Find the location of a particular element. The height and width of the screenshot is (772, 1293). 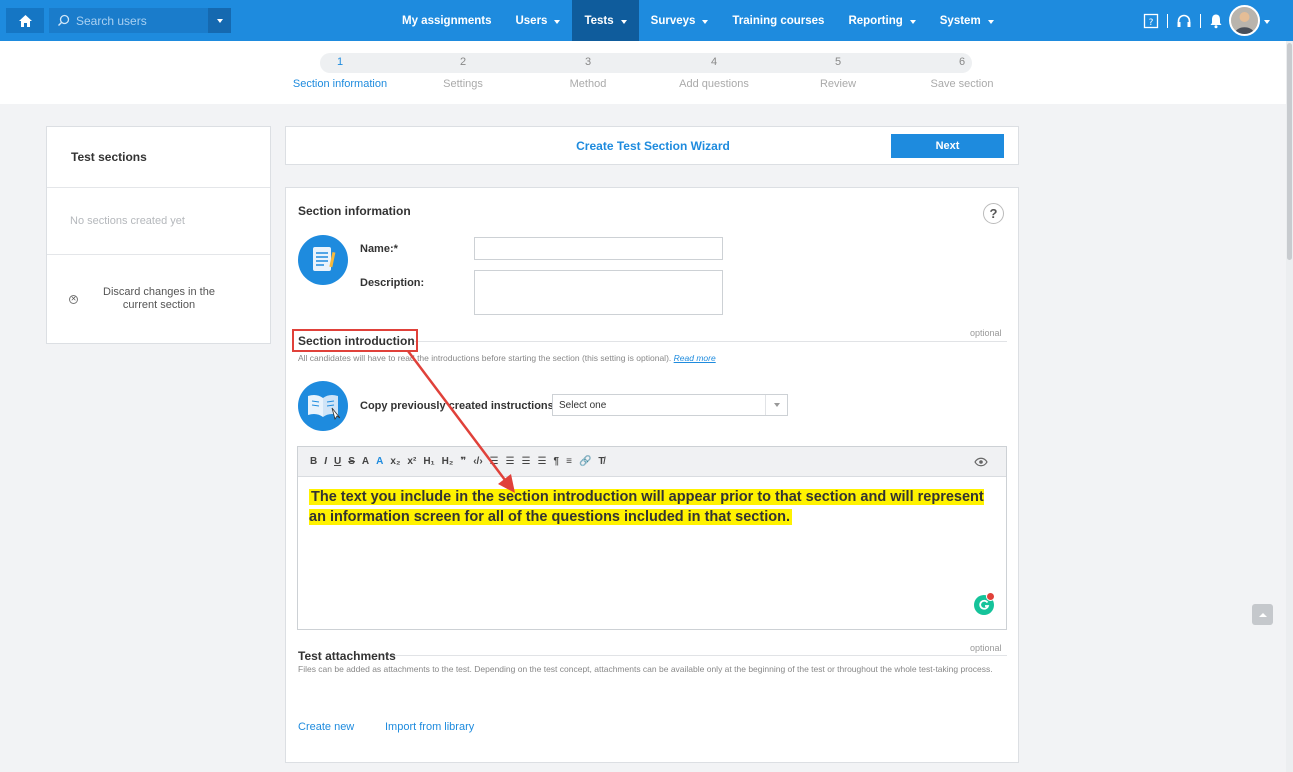

section-information-title: Section information is located at coordinates (354, 211).